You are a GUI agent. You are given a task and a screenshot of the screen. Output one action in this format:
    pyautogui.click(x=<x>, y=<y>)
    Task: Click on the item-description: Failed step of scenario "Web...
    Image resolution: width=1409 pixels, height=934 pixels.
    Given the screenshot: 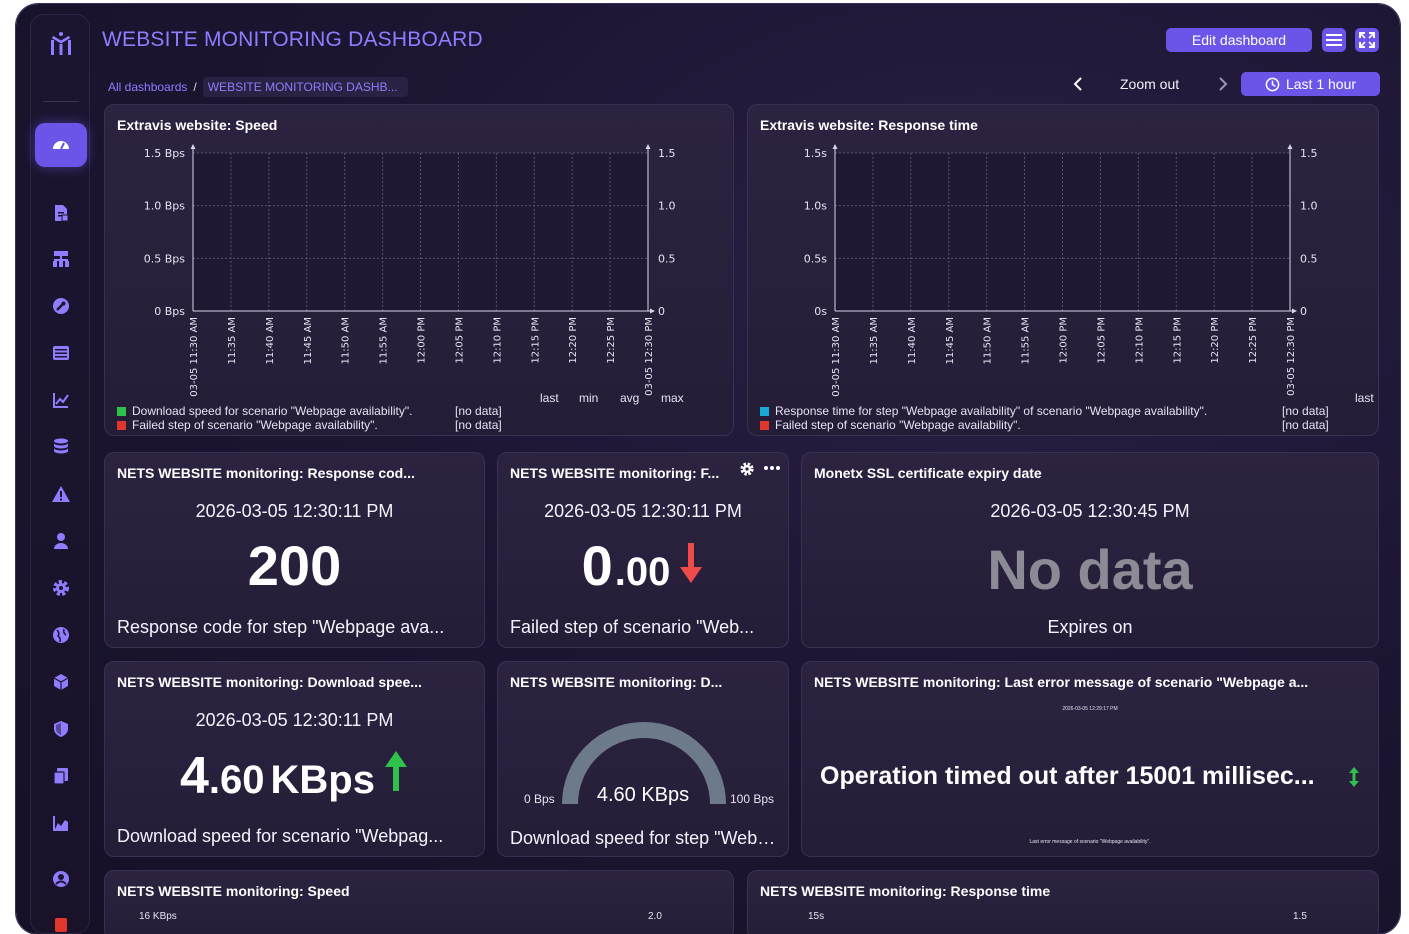 What is the action you would take?
    pyautogui.click(x=632, y=627)
    